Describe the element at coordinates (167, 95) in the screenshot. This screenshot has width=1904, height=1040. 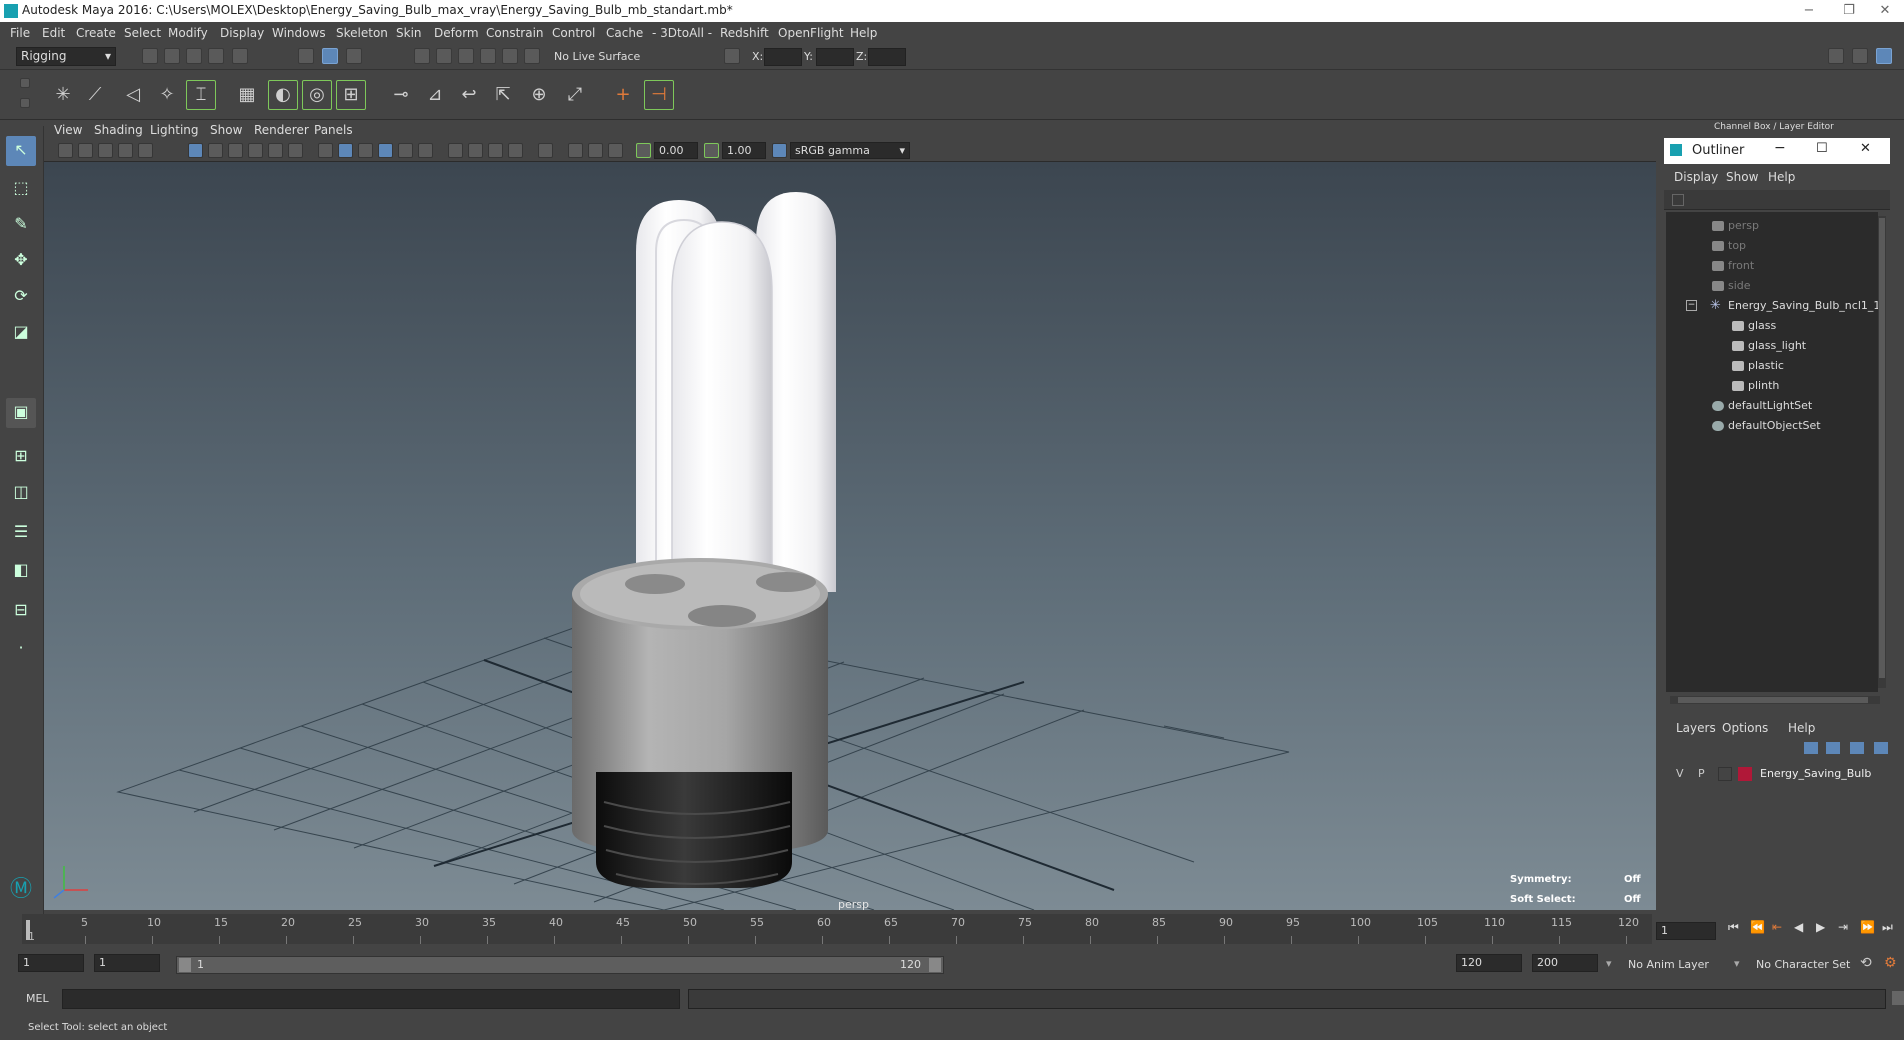
I see `bind-skin-icon: ✧` at that location.